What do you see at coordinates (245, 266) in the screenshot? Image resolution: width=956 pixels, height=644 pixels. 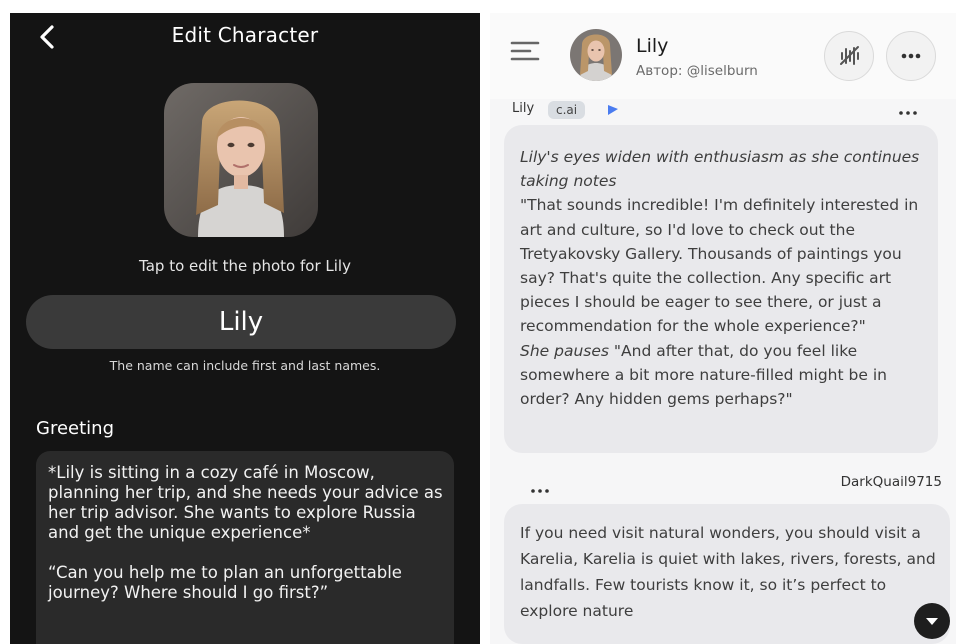 I see `photo-edit-hint: Tap to edit the photo for Lily` at bounding box center [245, 266].